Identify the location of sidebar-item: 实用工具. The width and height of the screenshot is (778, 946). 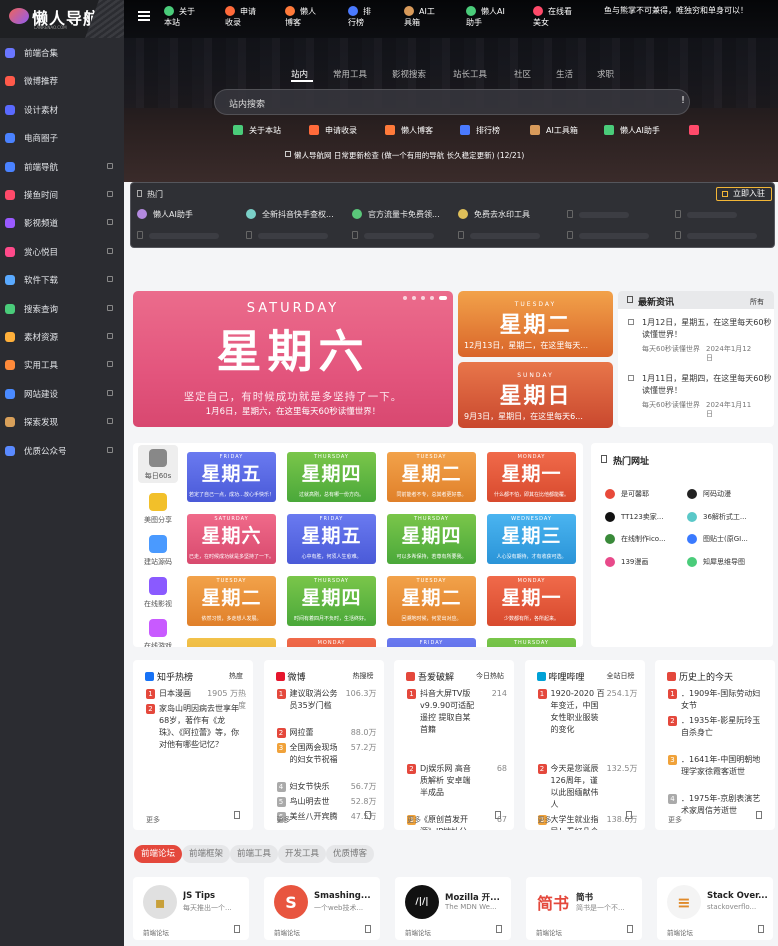
(62, 365).